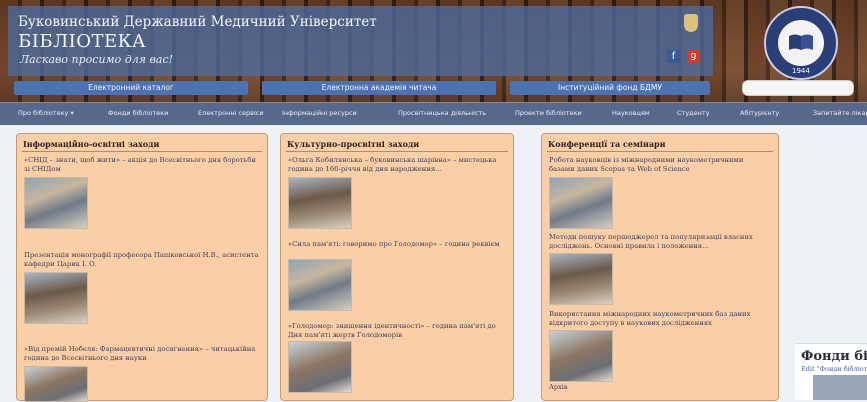 Image resolution: width=867 pixels, height=402 pixels. What do you see at coordinates (801, 71) in the screenshot?
I see `logo-year: 1944` at bounding box center [801, 71].